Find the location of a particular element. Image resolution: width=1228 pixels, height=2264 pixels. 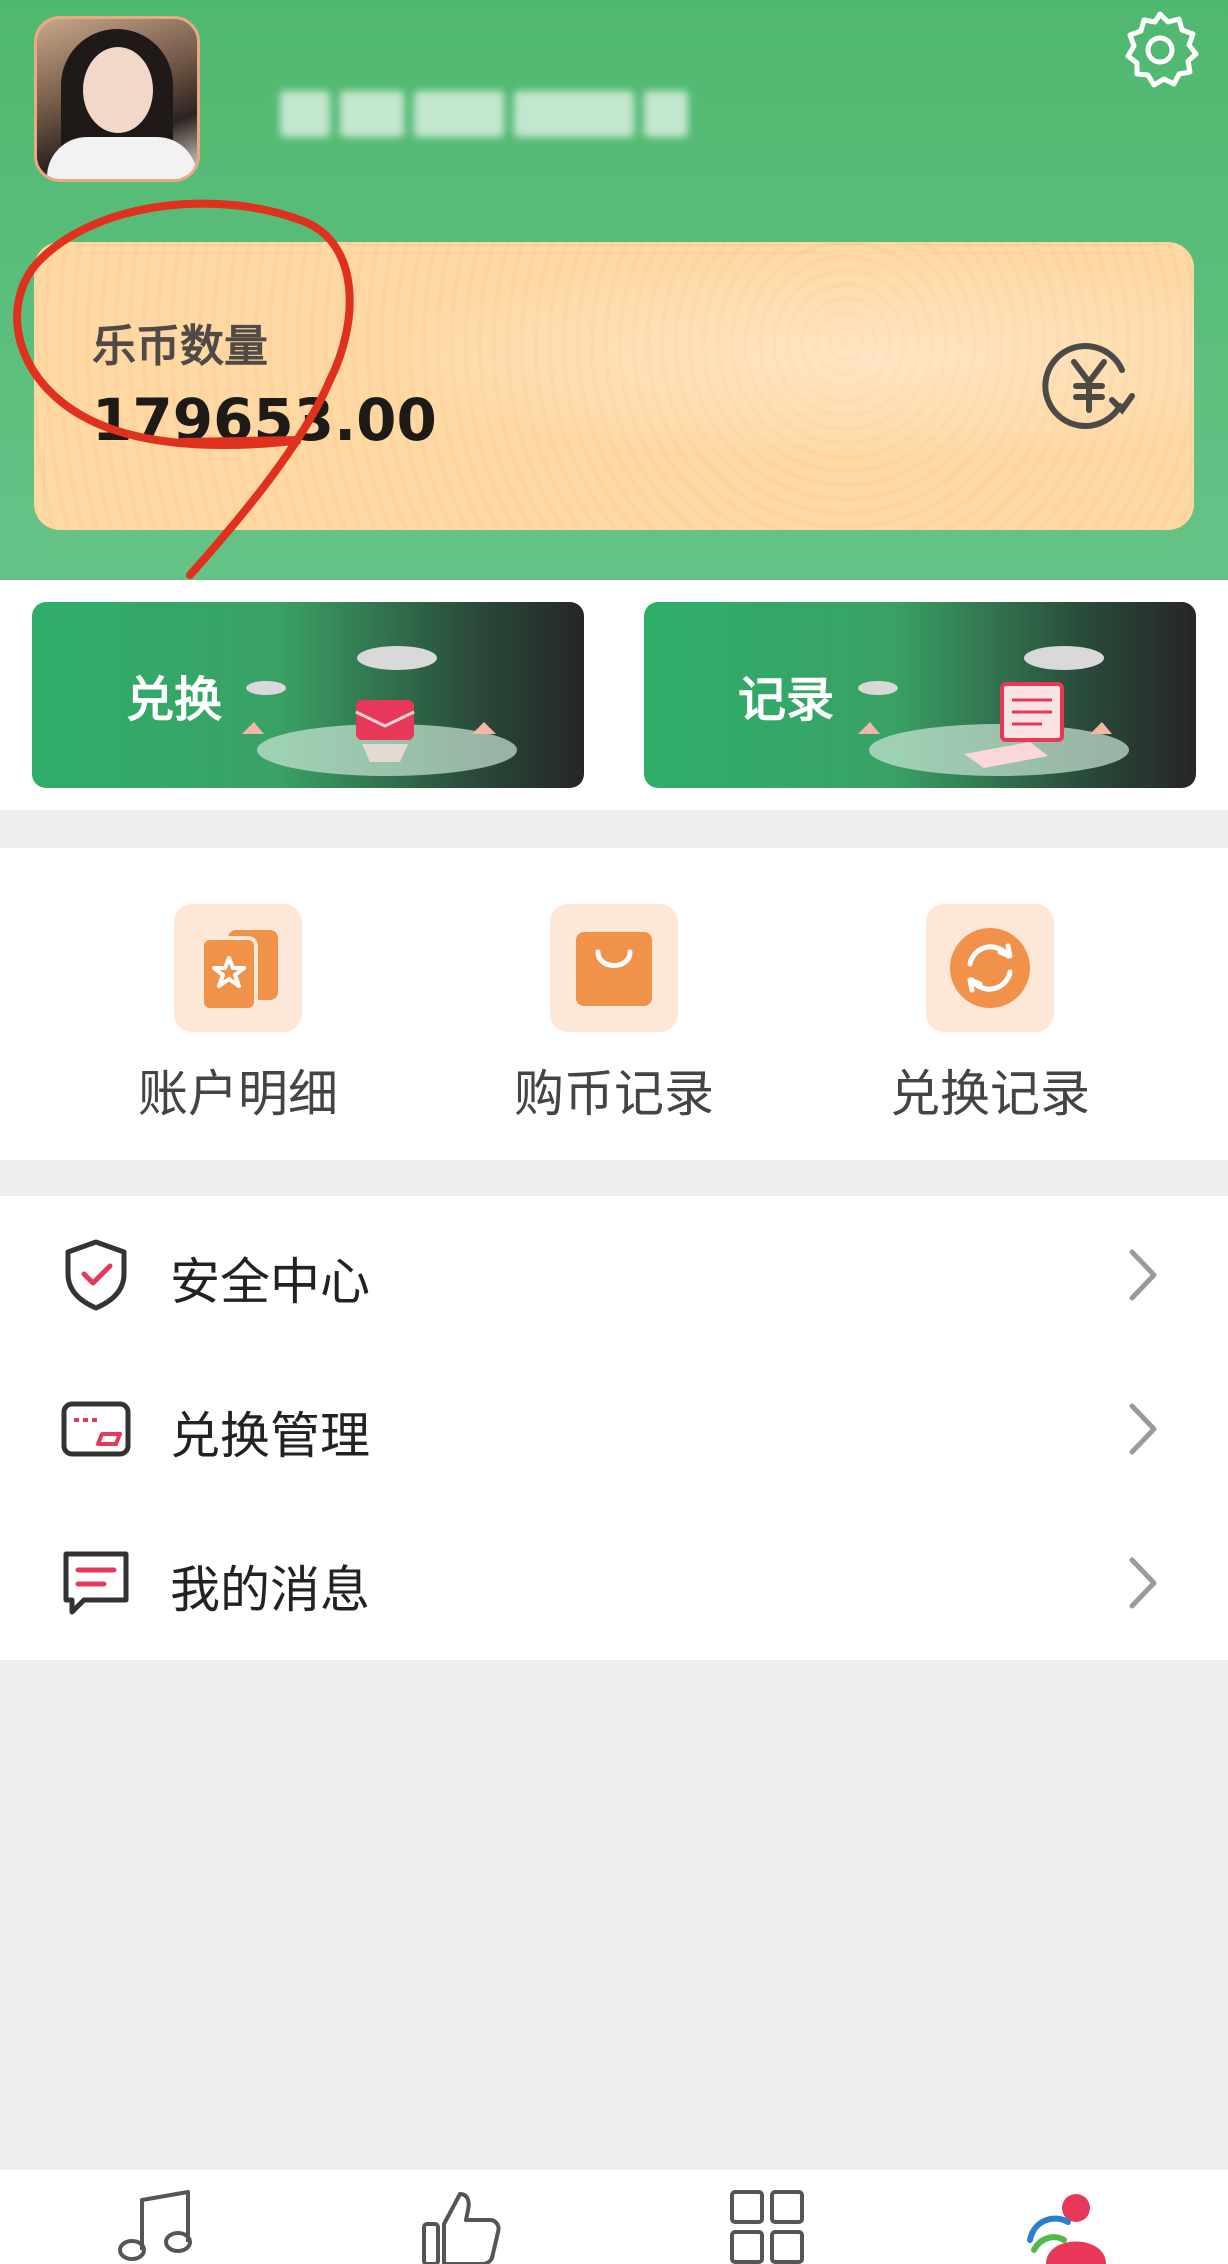

exchange-button-label: 兑换 is located at coordinates (174, 700).